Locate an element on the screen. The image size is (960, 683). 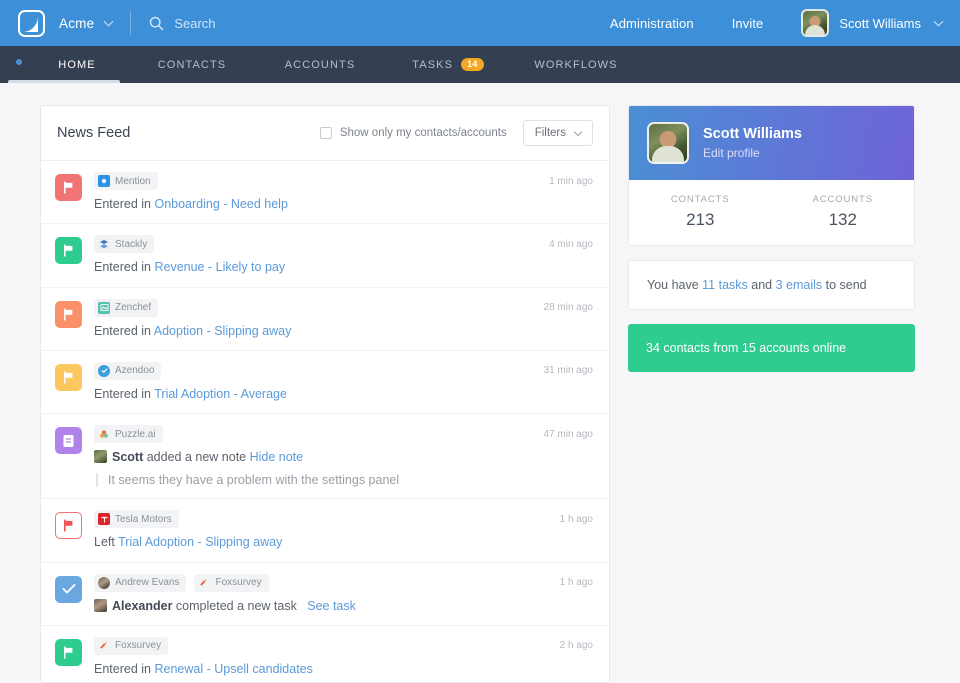
checkbox-label: Show only my contacts/accounts is located at coordinates (423, 133).